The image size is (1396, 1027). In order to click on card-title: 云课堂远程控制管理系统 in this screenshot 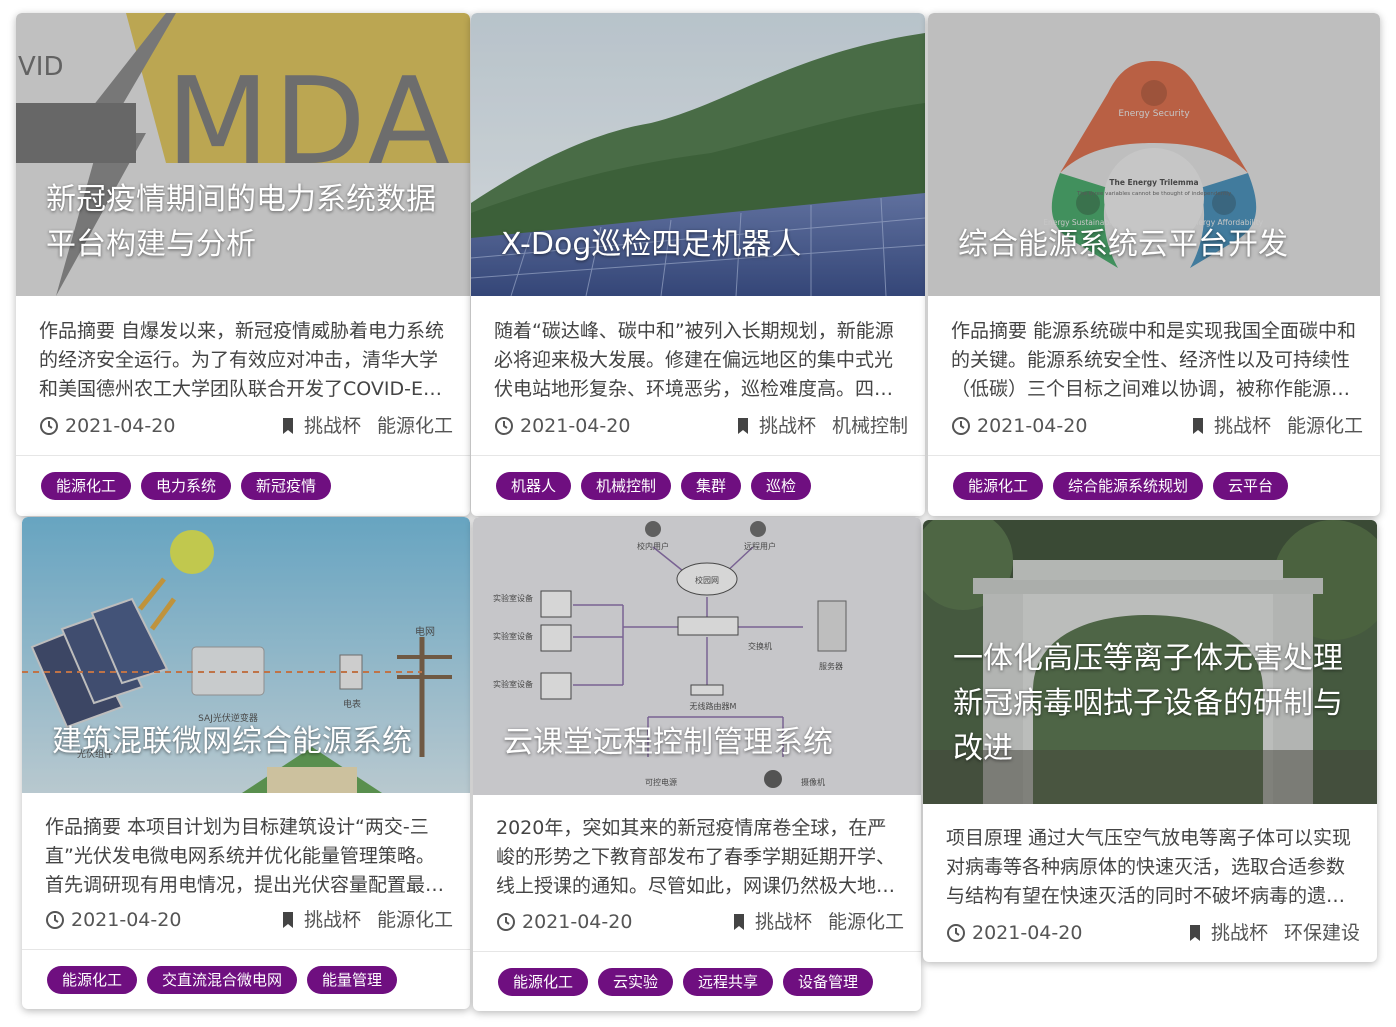, I will do `click(703, 742)`.